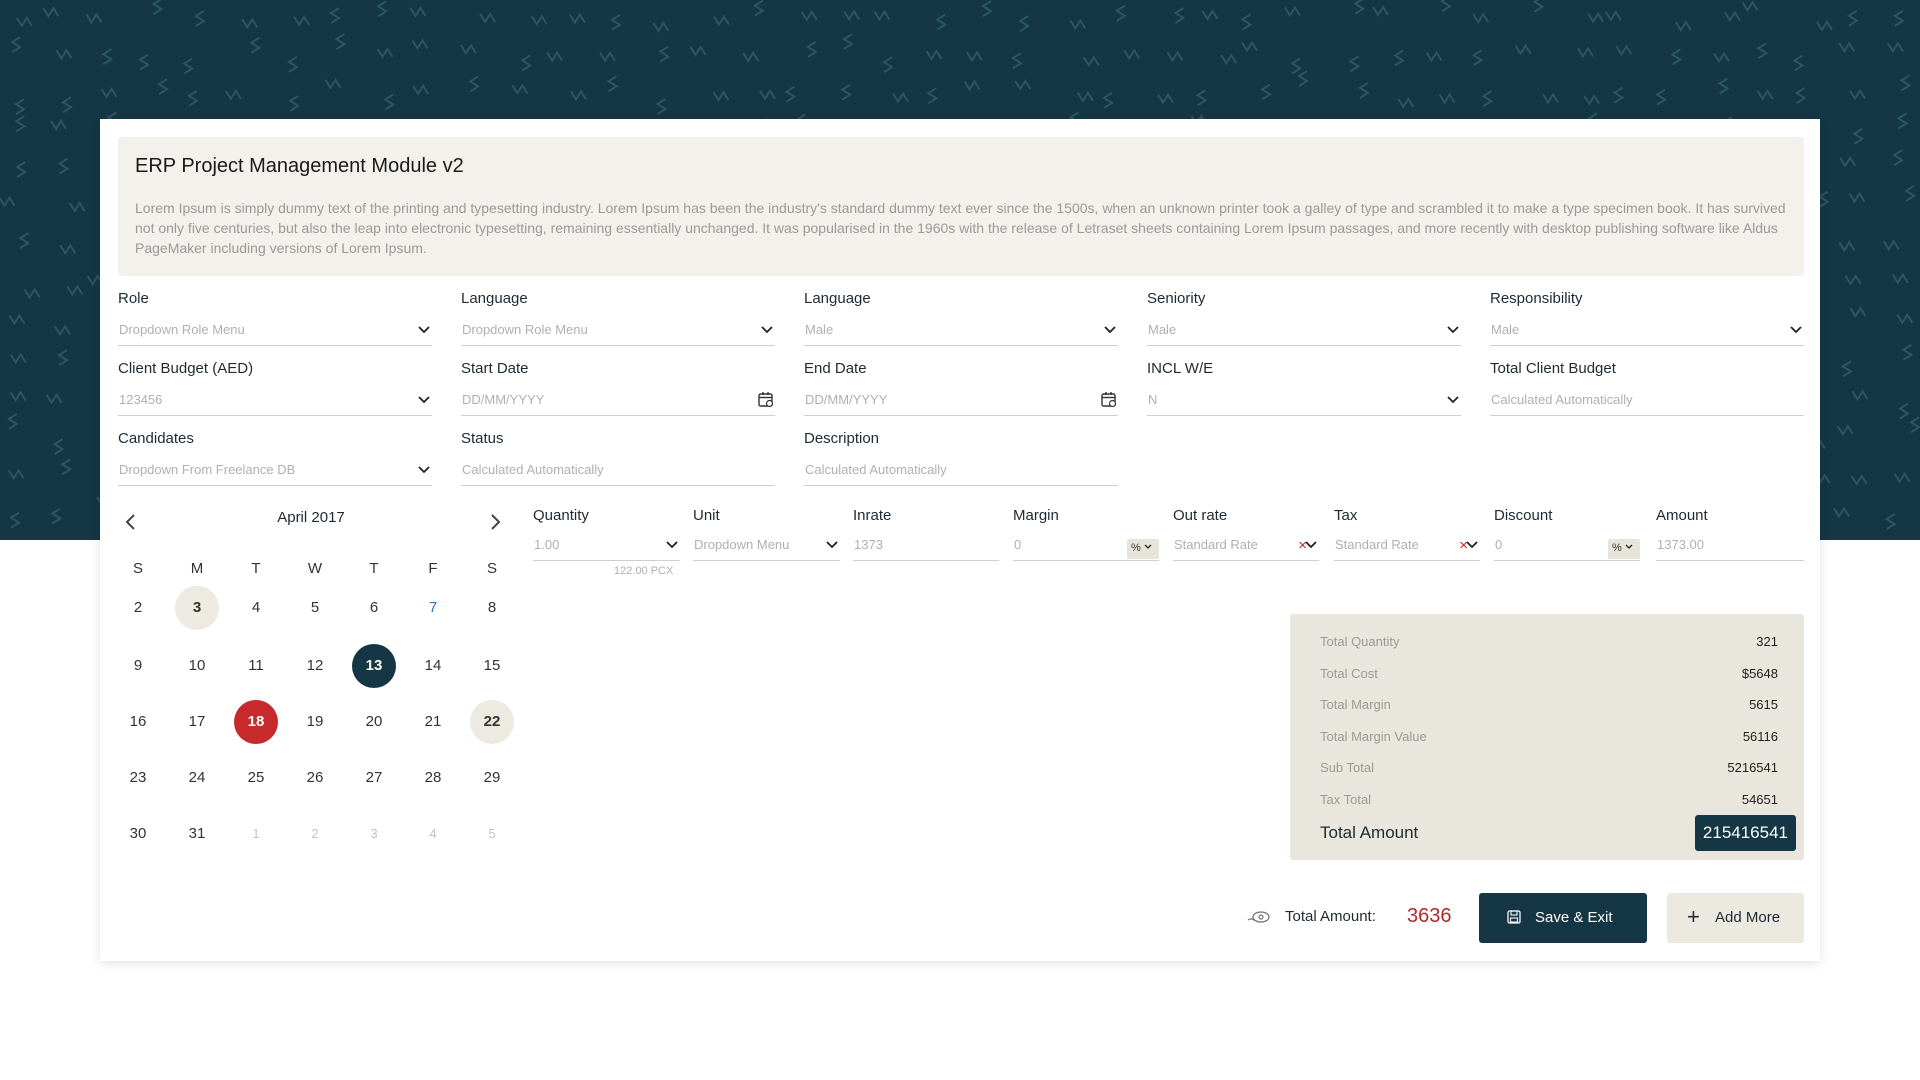  I want to click on language-dropdown-2: Male, so click(961, 333).